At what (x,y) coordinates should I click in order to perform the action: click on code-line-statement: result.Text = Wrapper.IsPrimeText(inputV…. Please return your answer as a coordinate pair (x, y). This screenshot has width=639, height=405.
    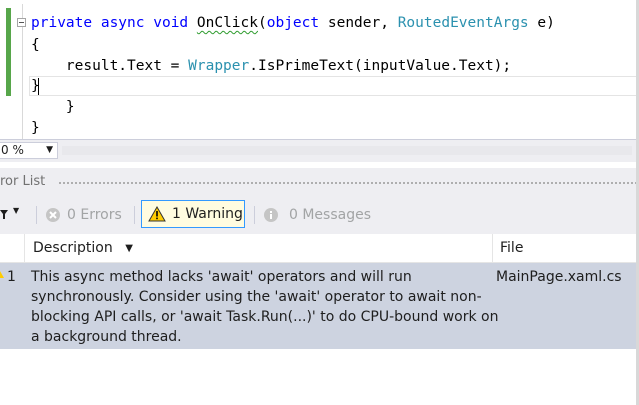
    Looking at the image, I should click on (271, 66).